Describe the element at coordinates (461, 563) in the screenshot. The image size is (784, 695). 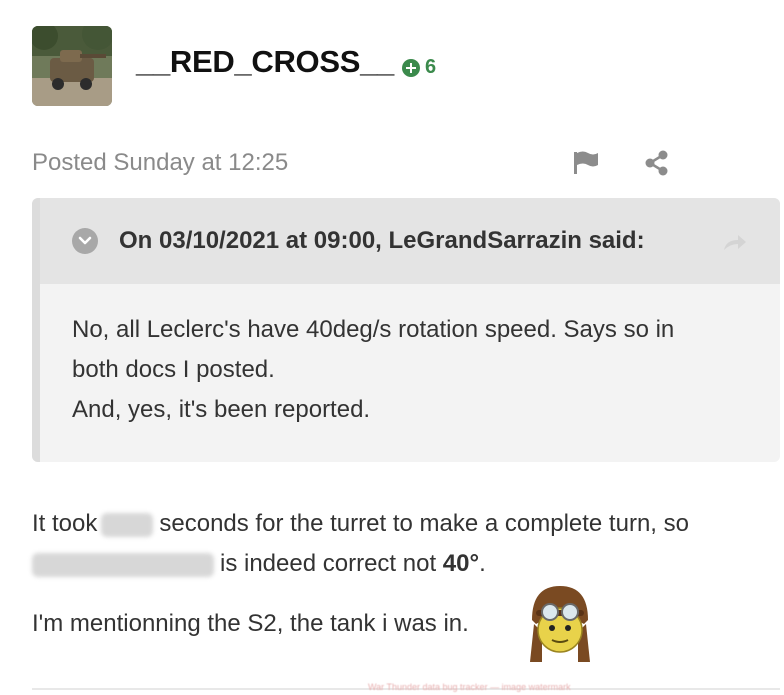
I see `post-bold-text: 40°` at that location.